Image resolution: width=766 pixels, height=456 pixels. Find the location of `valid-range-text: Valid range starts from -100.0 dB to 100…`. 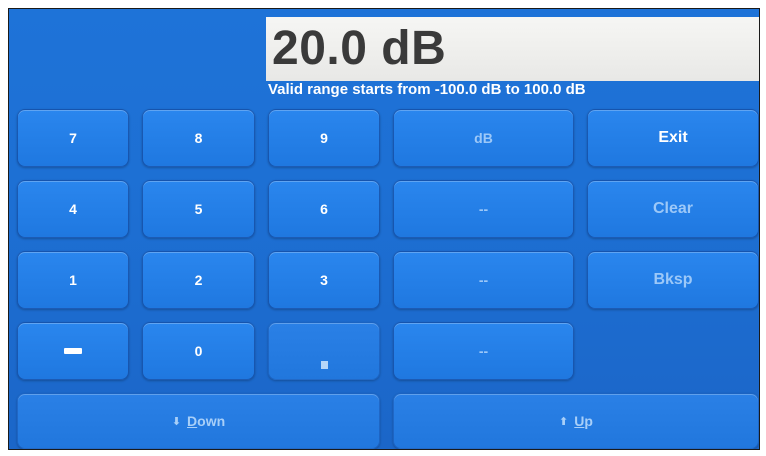

valid-range-text: Valid range starts from -100.0 dB to 100… is located at coordinates (427, 89).